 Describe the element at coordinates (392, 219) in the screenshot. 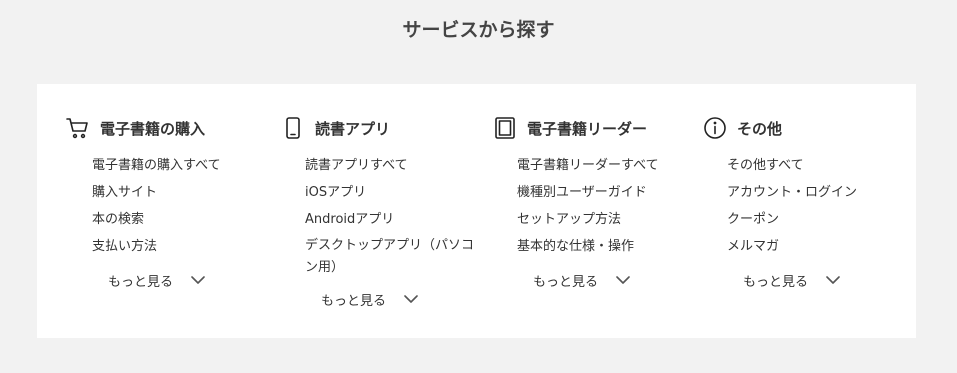

I see `list-item: Androidアプリ` at that location.